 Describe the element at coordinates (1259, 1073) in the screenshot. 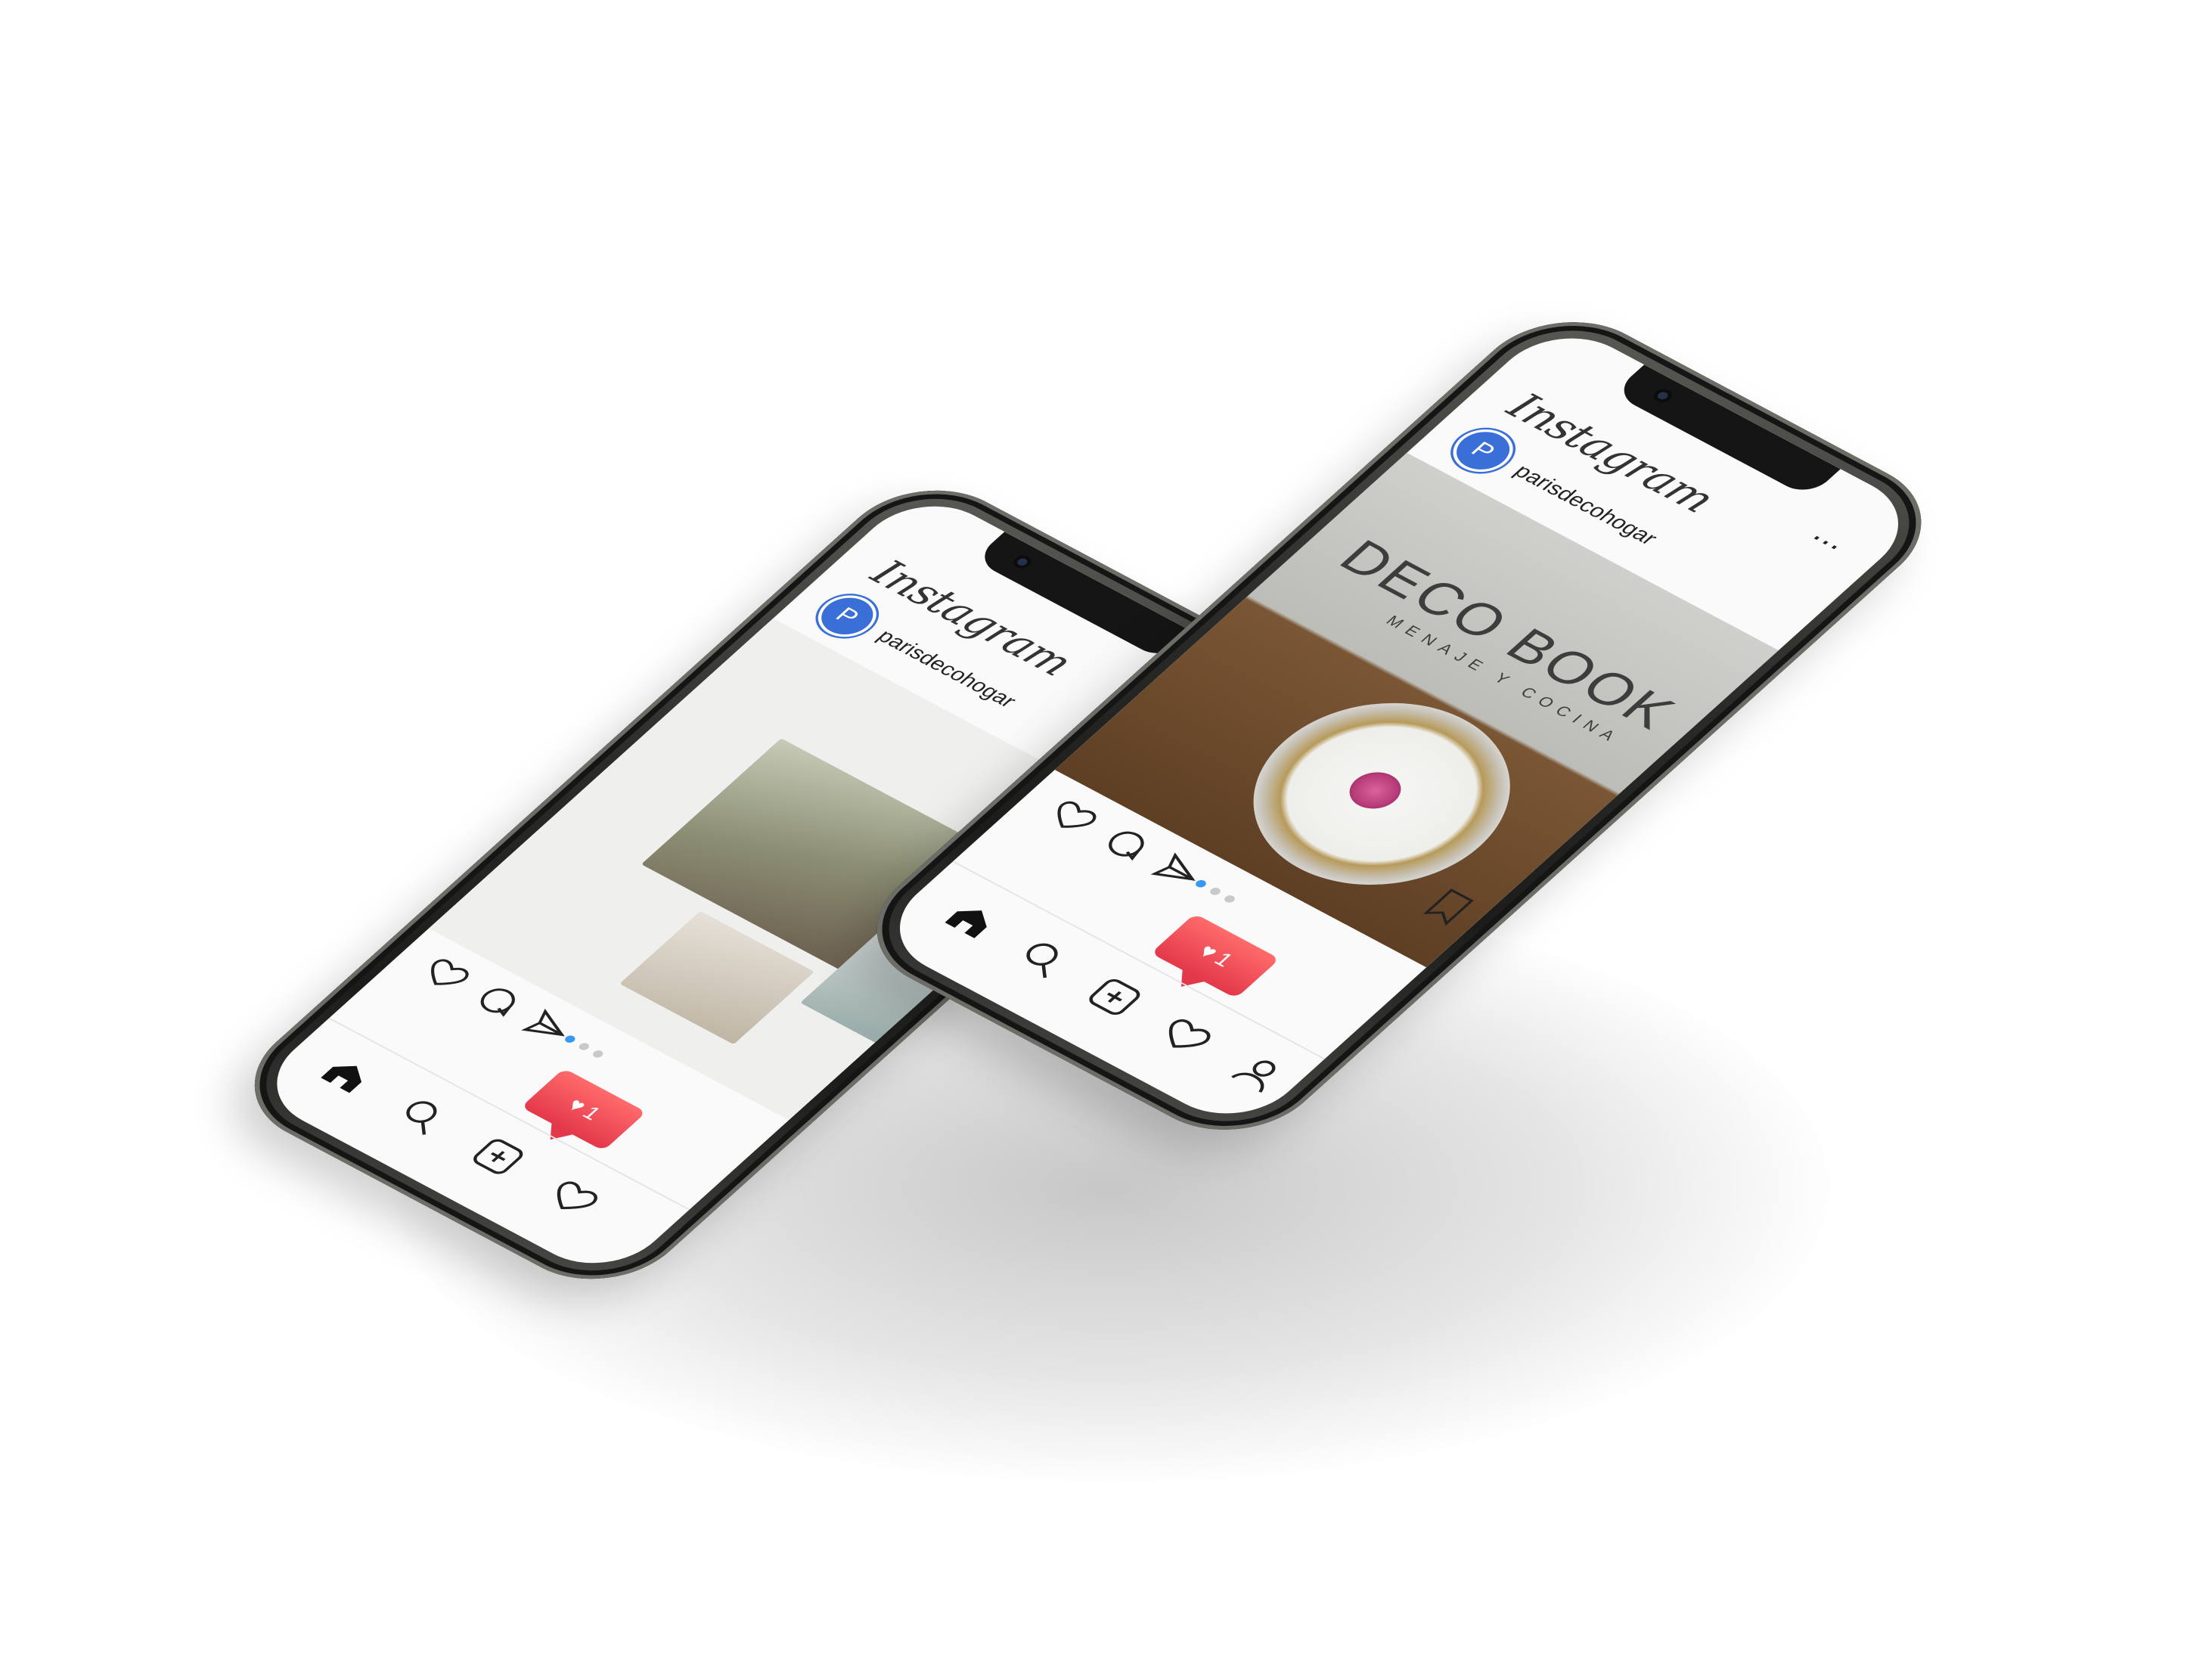

I see `profile-icon` at that location.